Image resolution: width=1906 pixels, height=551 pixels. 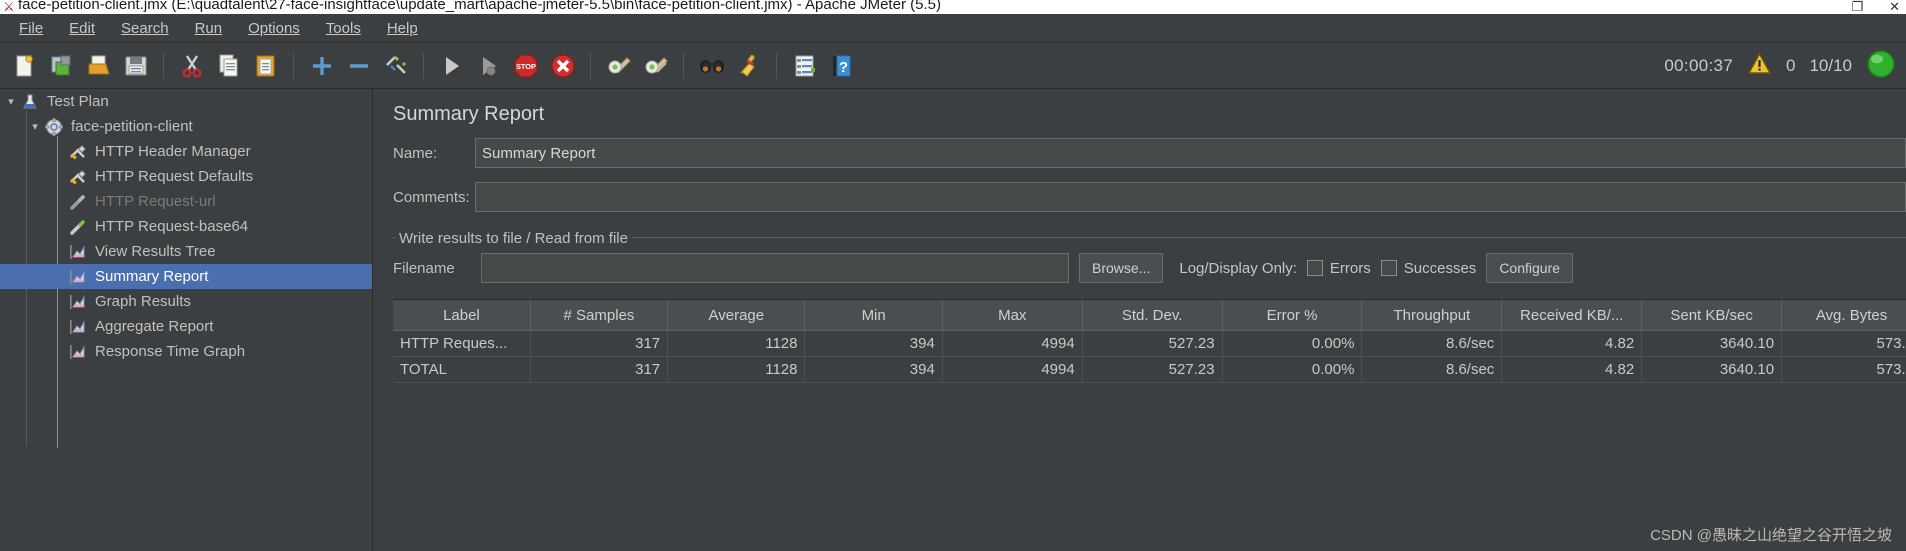 I want to click on successes-checkbox, so click(x=1388, y=268).